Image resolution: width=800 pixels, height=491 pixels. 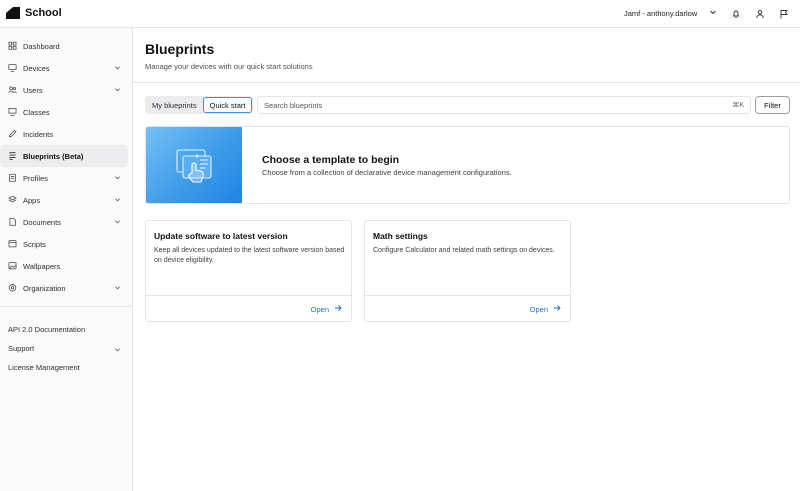 What do you see at coordinates (36, 68) in the screenshot?
I see `sidebar-item-label: Devices` at bounding box center [36, 68].